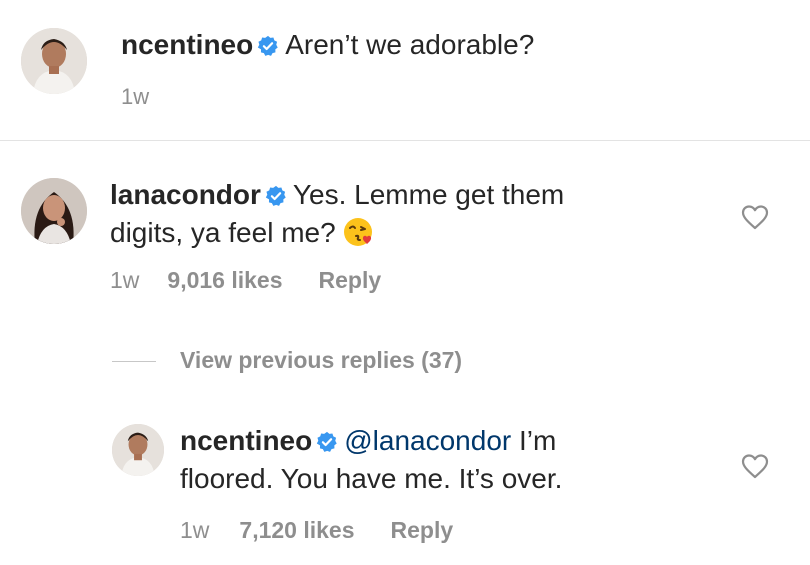  I want to click on avatar-ncentineo-image, so click(54, 61).